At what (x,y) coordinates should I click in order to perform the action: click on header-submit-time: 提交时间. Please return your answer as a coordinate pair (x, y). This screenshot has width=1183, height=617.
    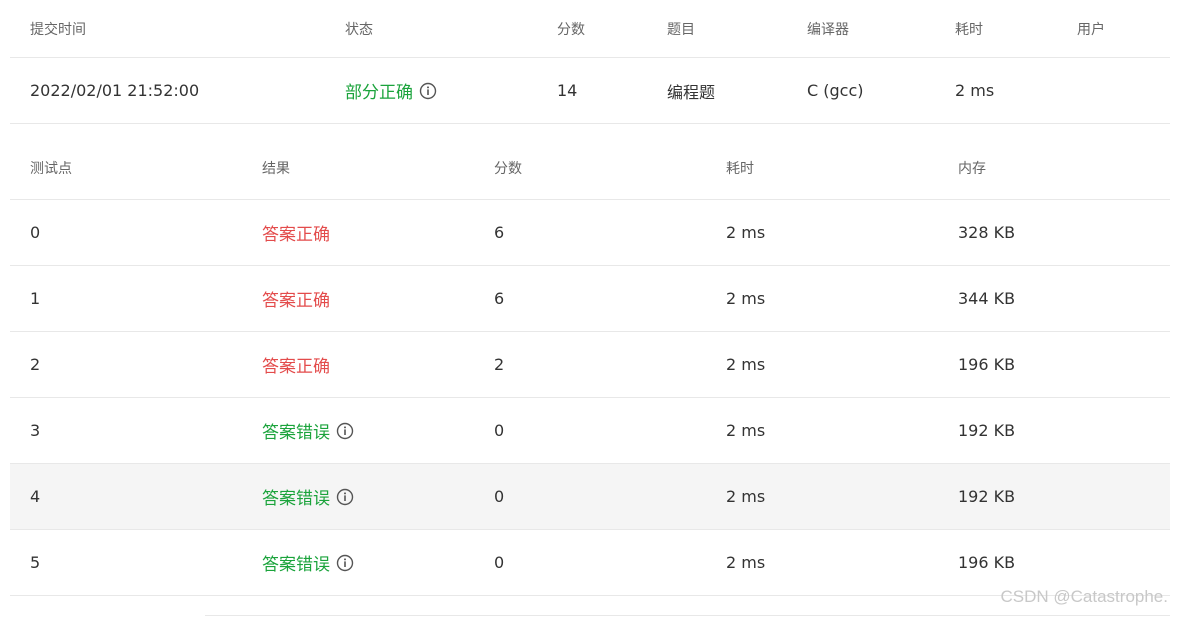
    Looking at the image, I should click on (58, 29).